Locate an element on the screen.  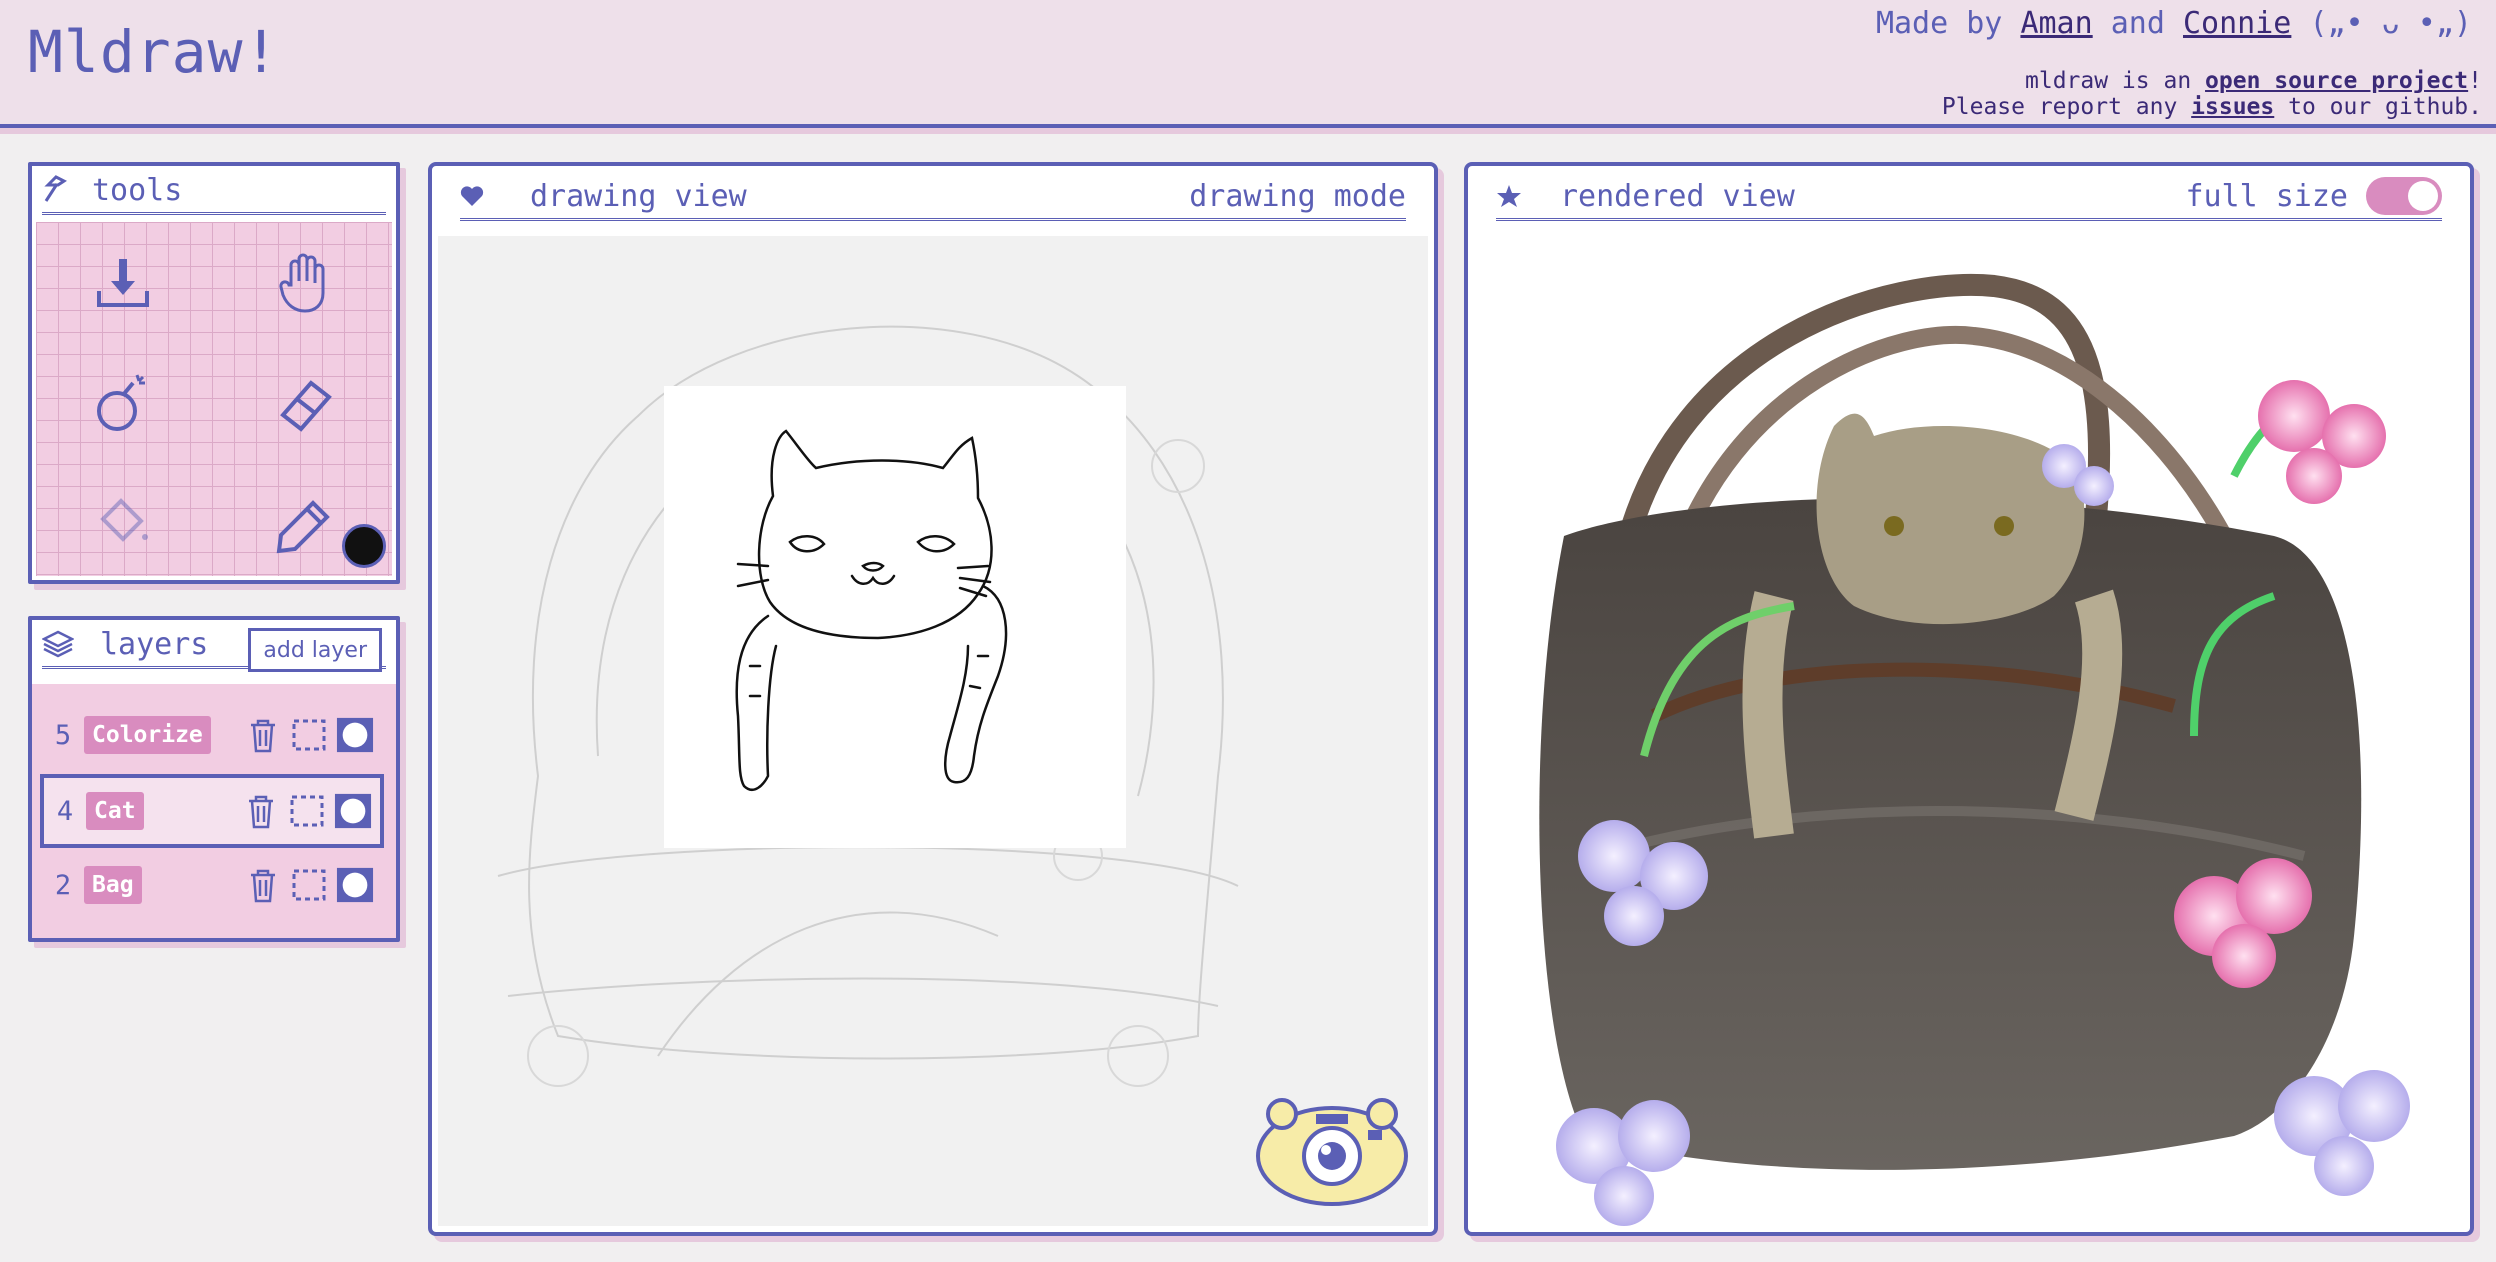
full-size-toggle is located at coordinates (2404, 196).